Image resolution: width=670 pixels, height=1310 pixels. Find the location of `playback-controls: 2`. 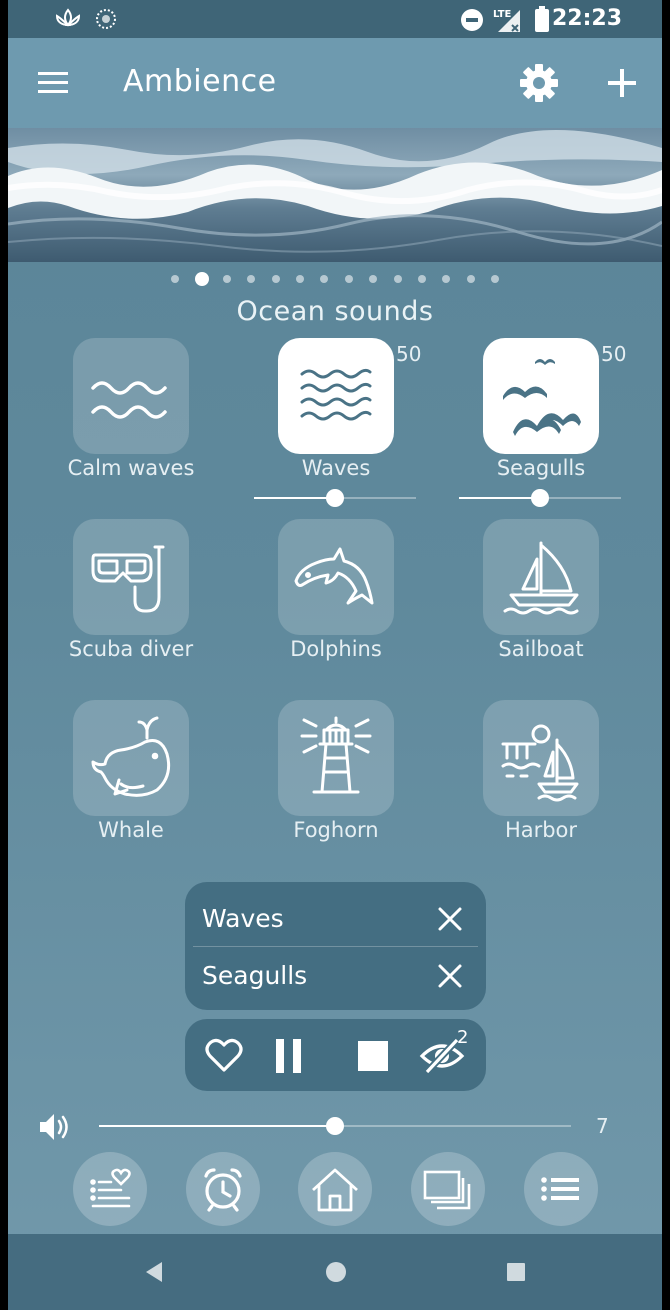

playback-controls: 2 is located at coordinates (335, 1055).